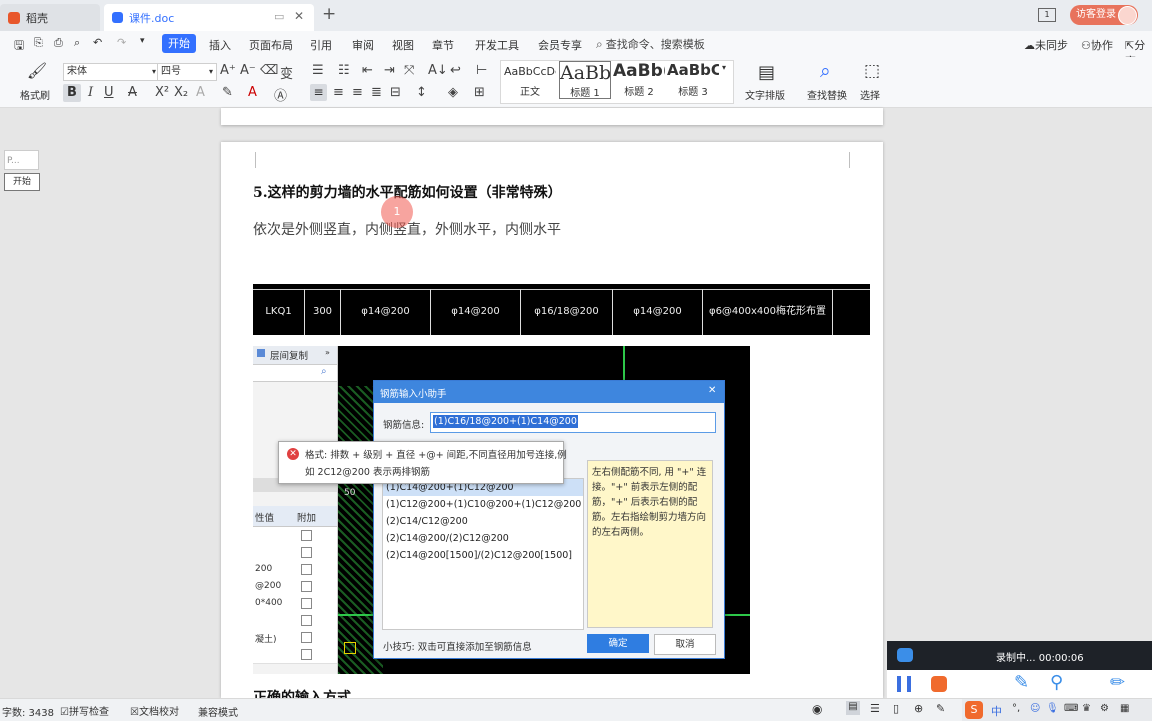 The width and height of the screenshot is (1152, 721). What do you see at coordinates (97, 42) in the screenshot?
I see `undo-icon: ↶` at bounding box center [97, 42].